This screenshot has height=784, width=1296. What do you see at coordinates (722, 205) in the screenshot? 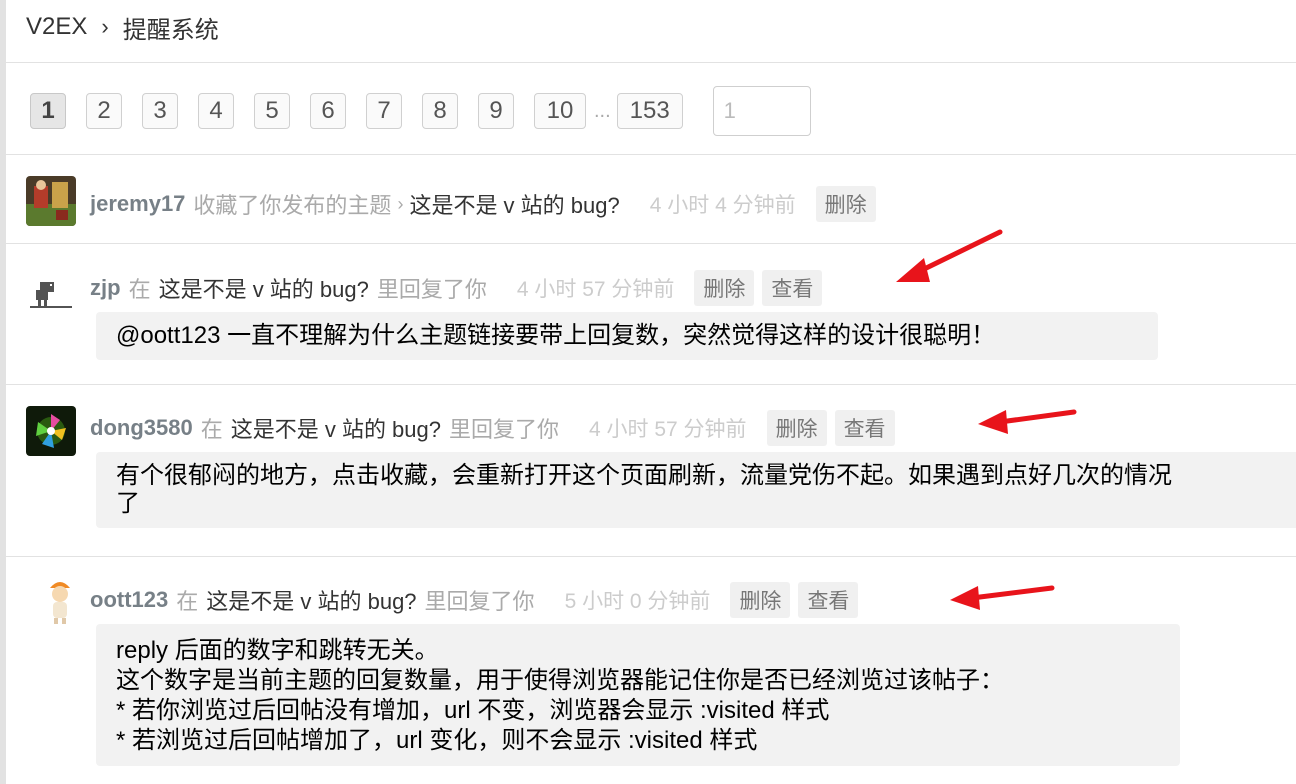
I see `timestamp: 4 小时 4 分钟前` at bounding box center [722, 205].